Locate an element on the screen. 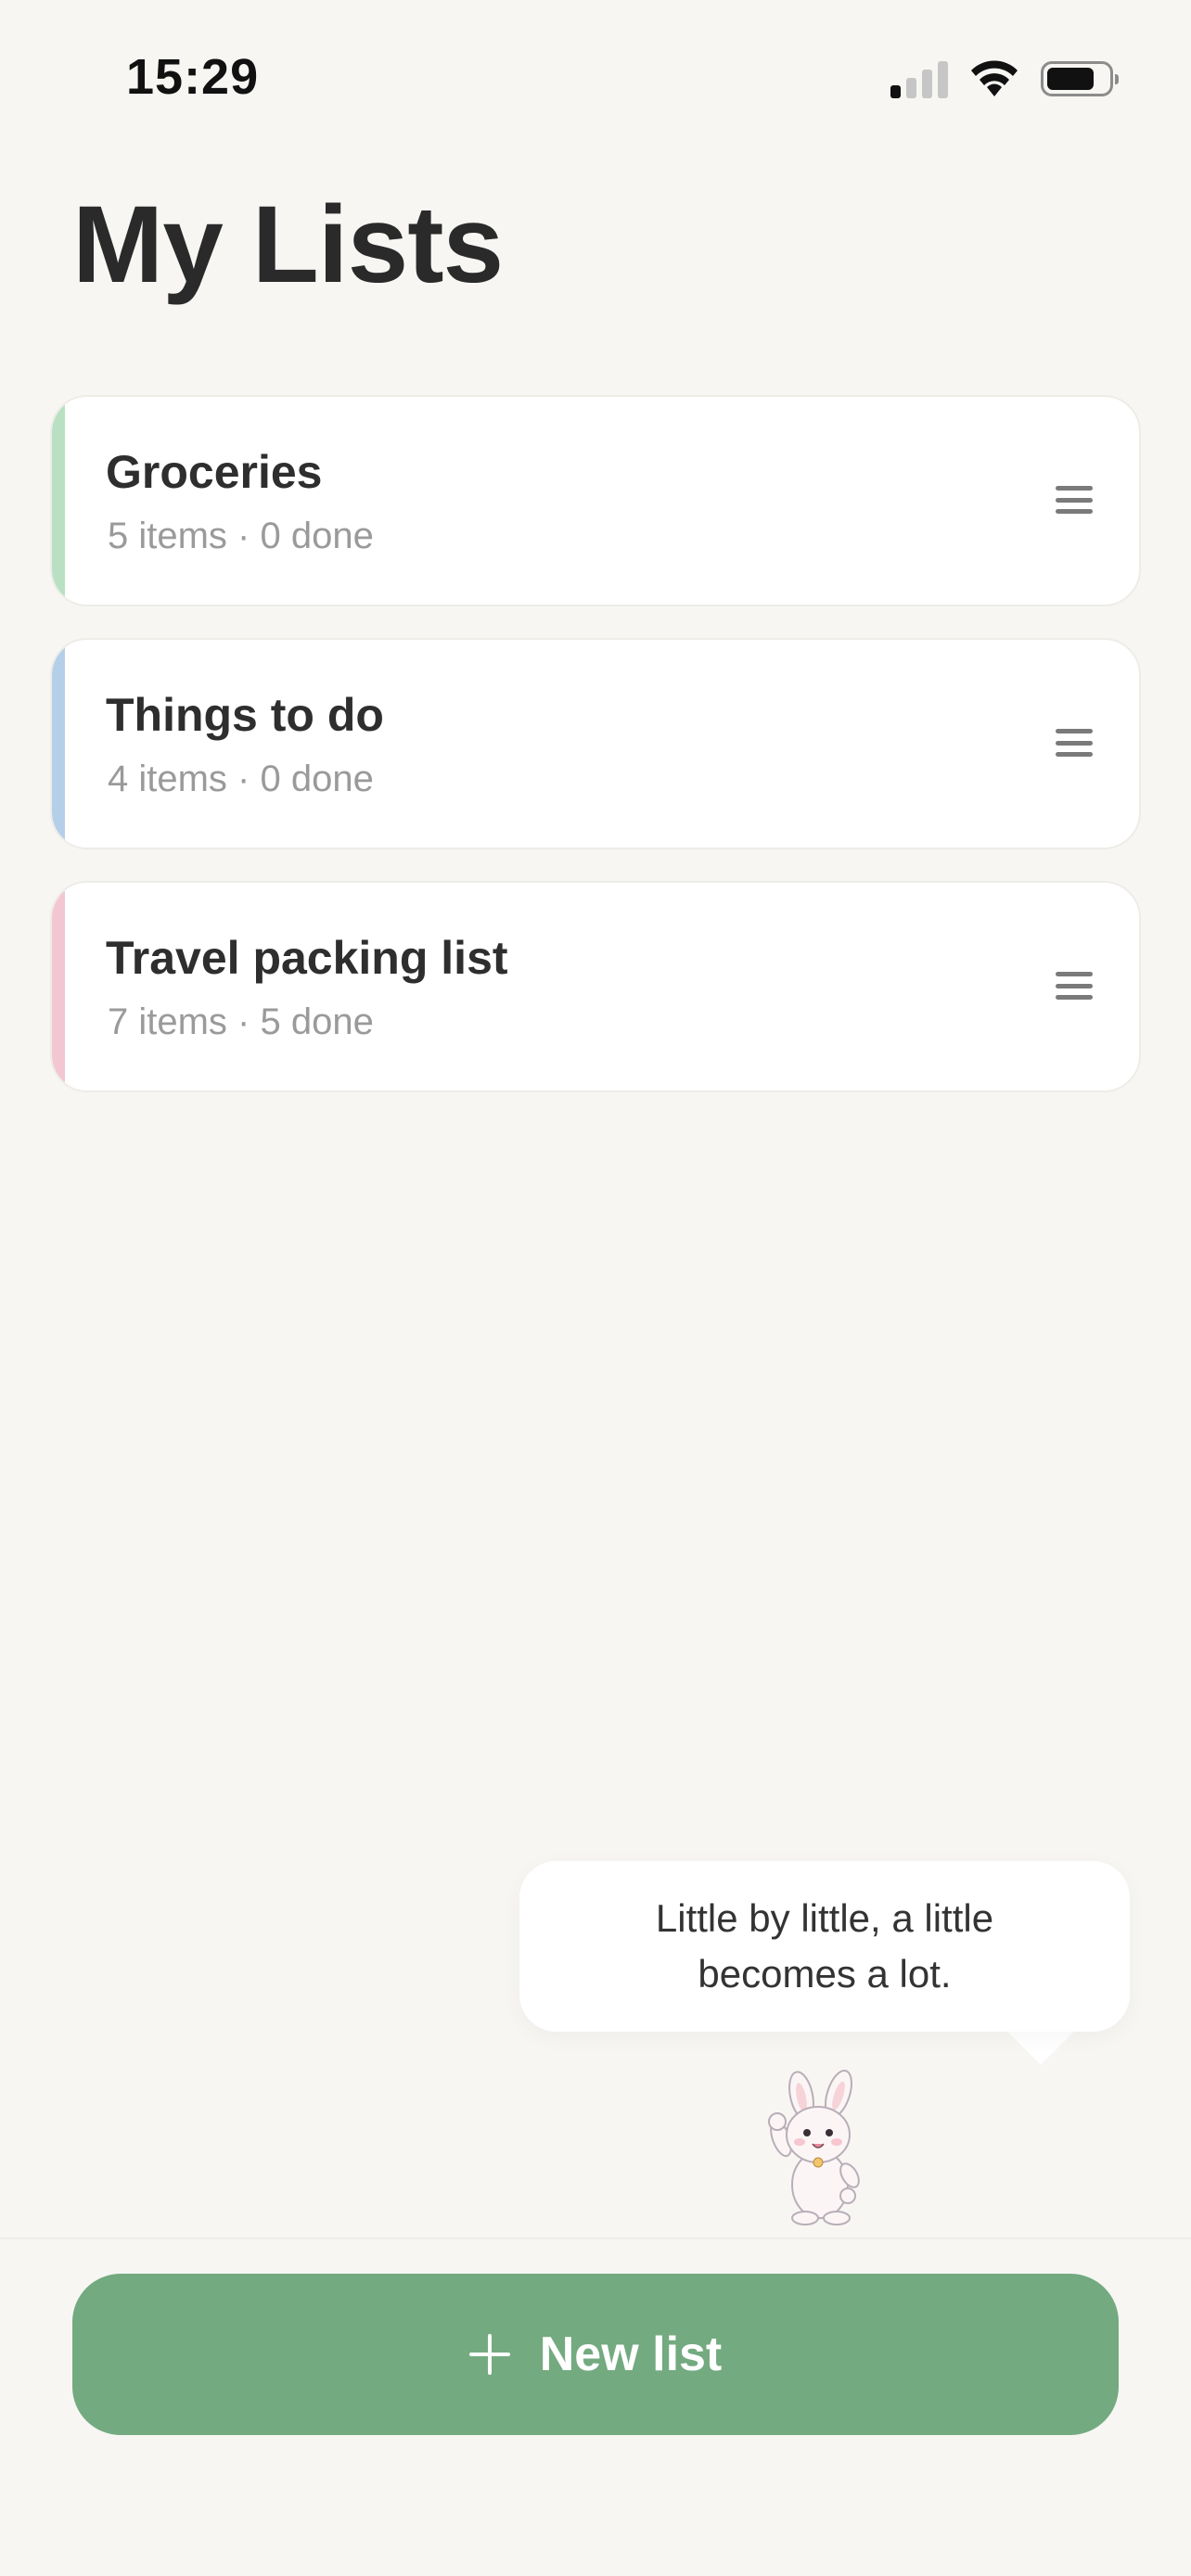  battery-icon is located at coordinates (1080, 79).